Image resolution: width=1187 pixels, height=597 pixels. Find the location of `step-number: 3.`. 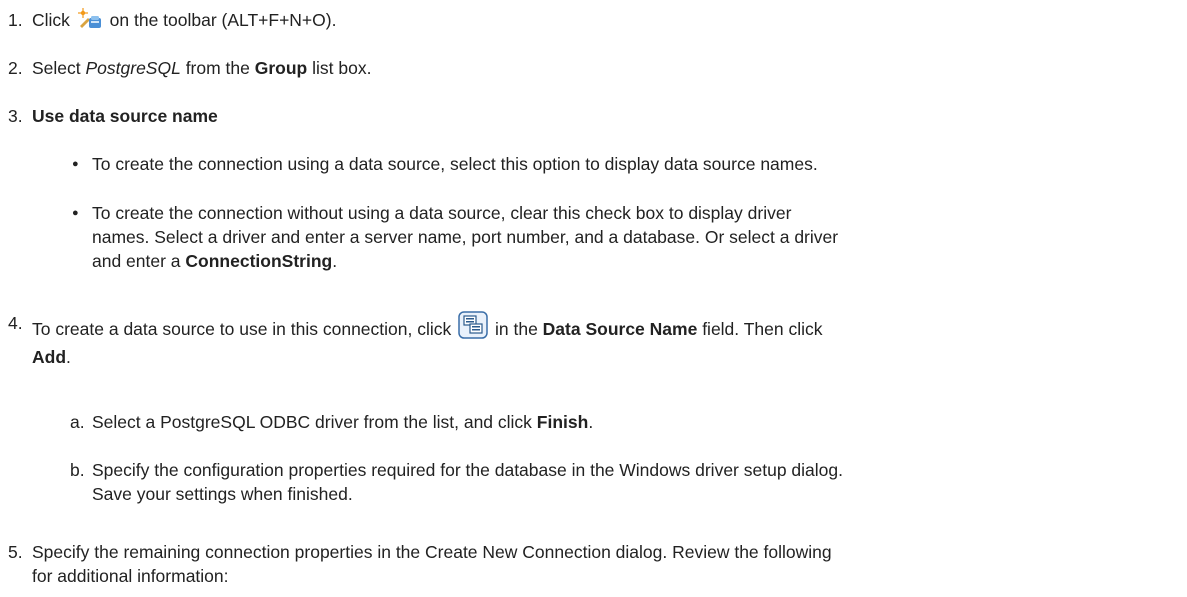

step-number: 3. is located at coordinates (15, 116).